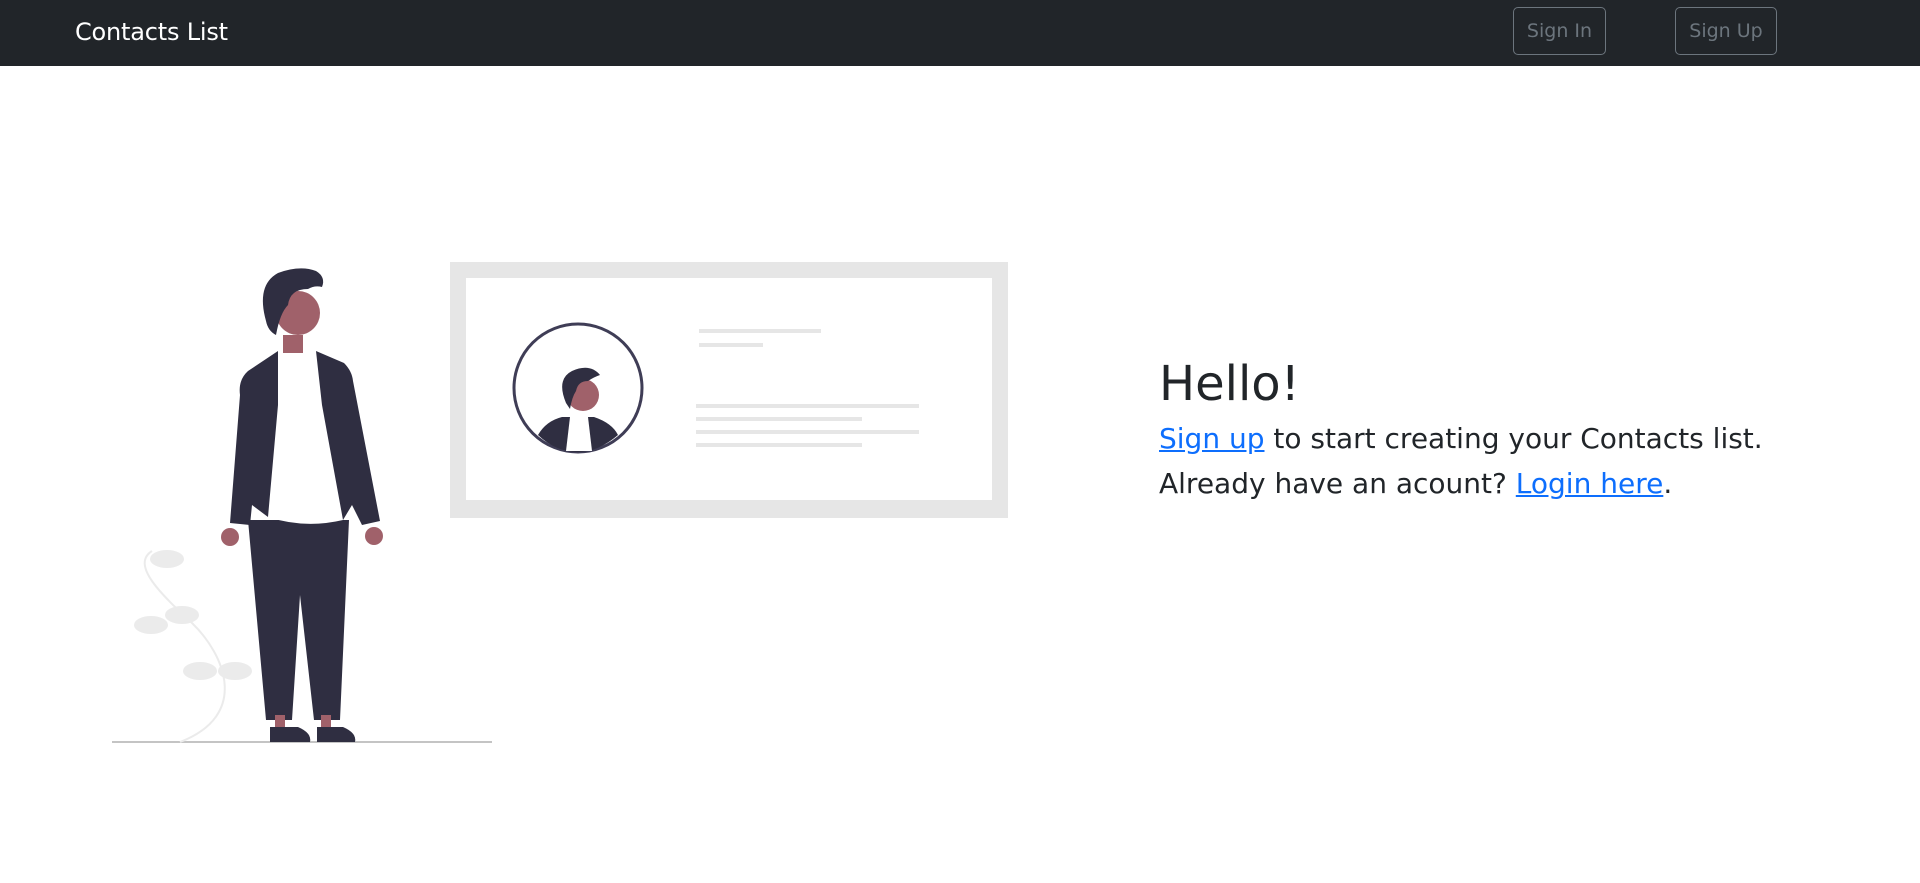  What do you see at coordinates (1212, 438) in the screenshot?
I see `sign-up-link: Sign up` at bounding box center [1212, 438].